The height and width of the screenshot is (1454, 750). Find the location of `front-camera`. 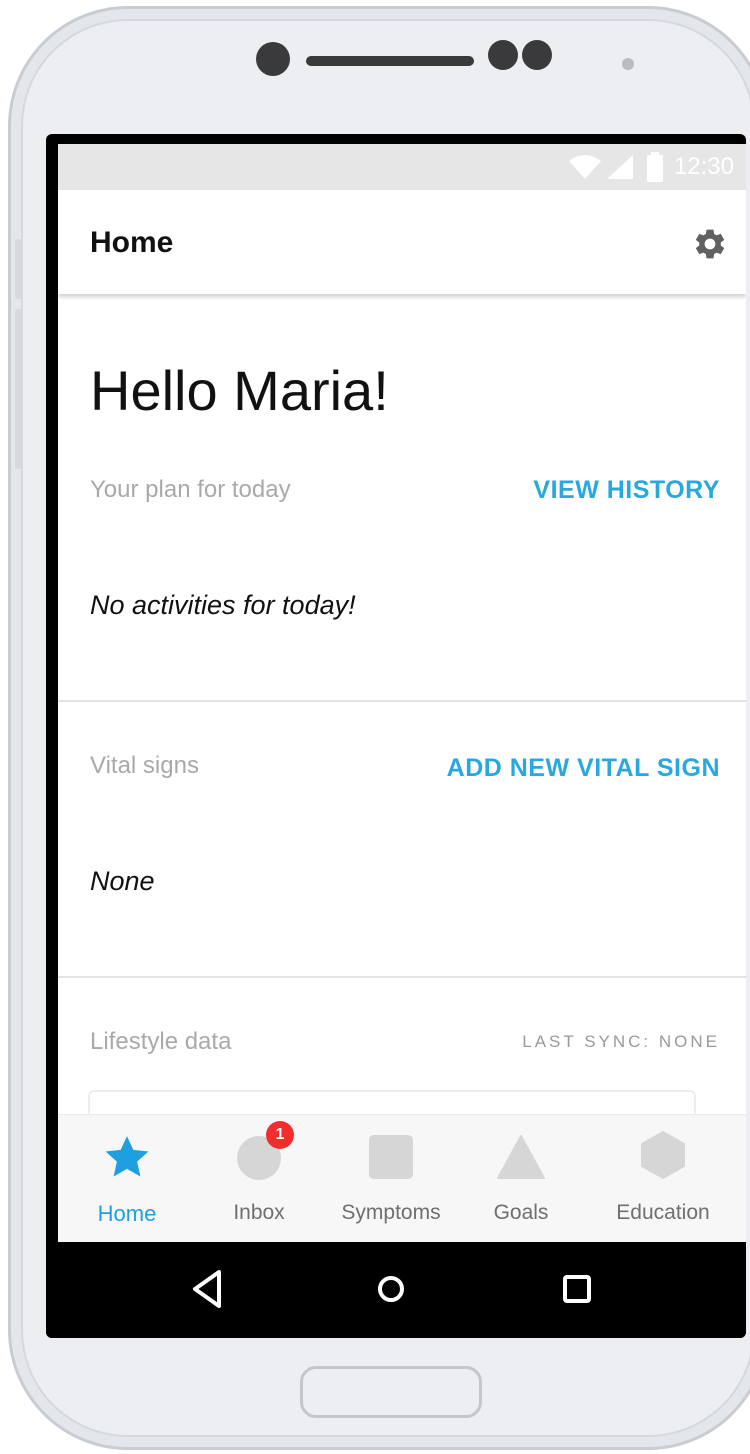

front-camera is located at coordinates (273, 59).